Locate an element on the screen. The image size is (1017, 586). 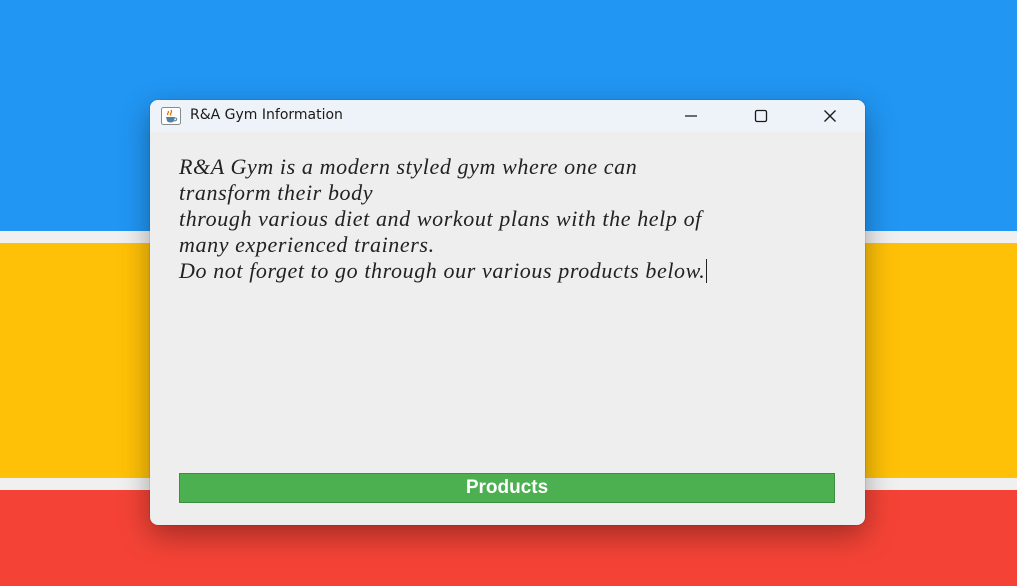
java-cup-icon is located at coordinates (171, 116).